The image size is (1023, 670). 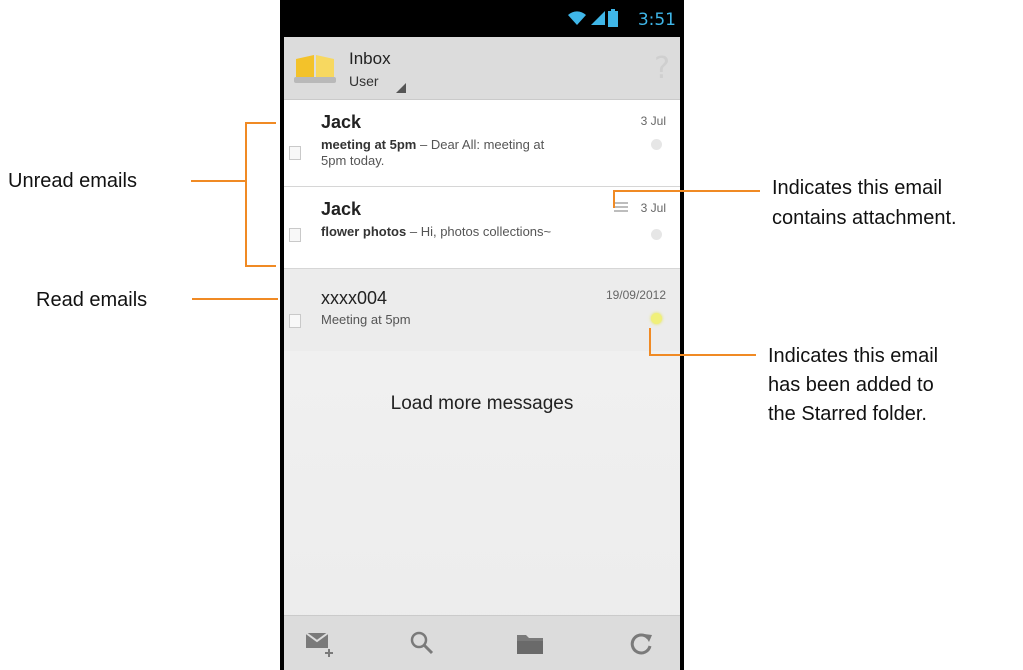 What do you see at coordinates (686, 199) in the screenshot?
I see `attachment-connector` at bounding box center [686, 199].